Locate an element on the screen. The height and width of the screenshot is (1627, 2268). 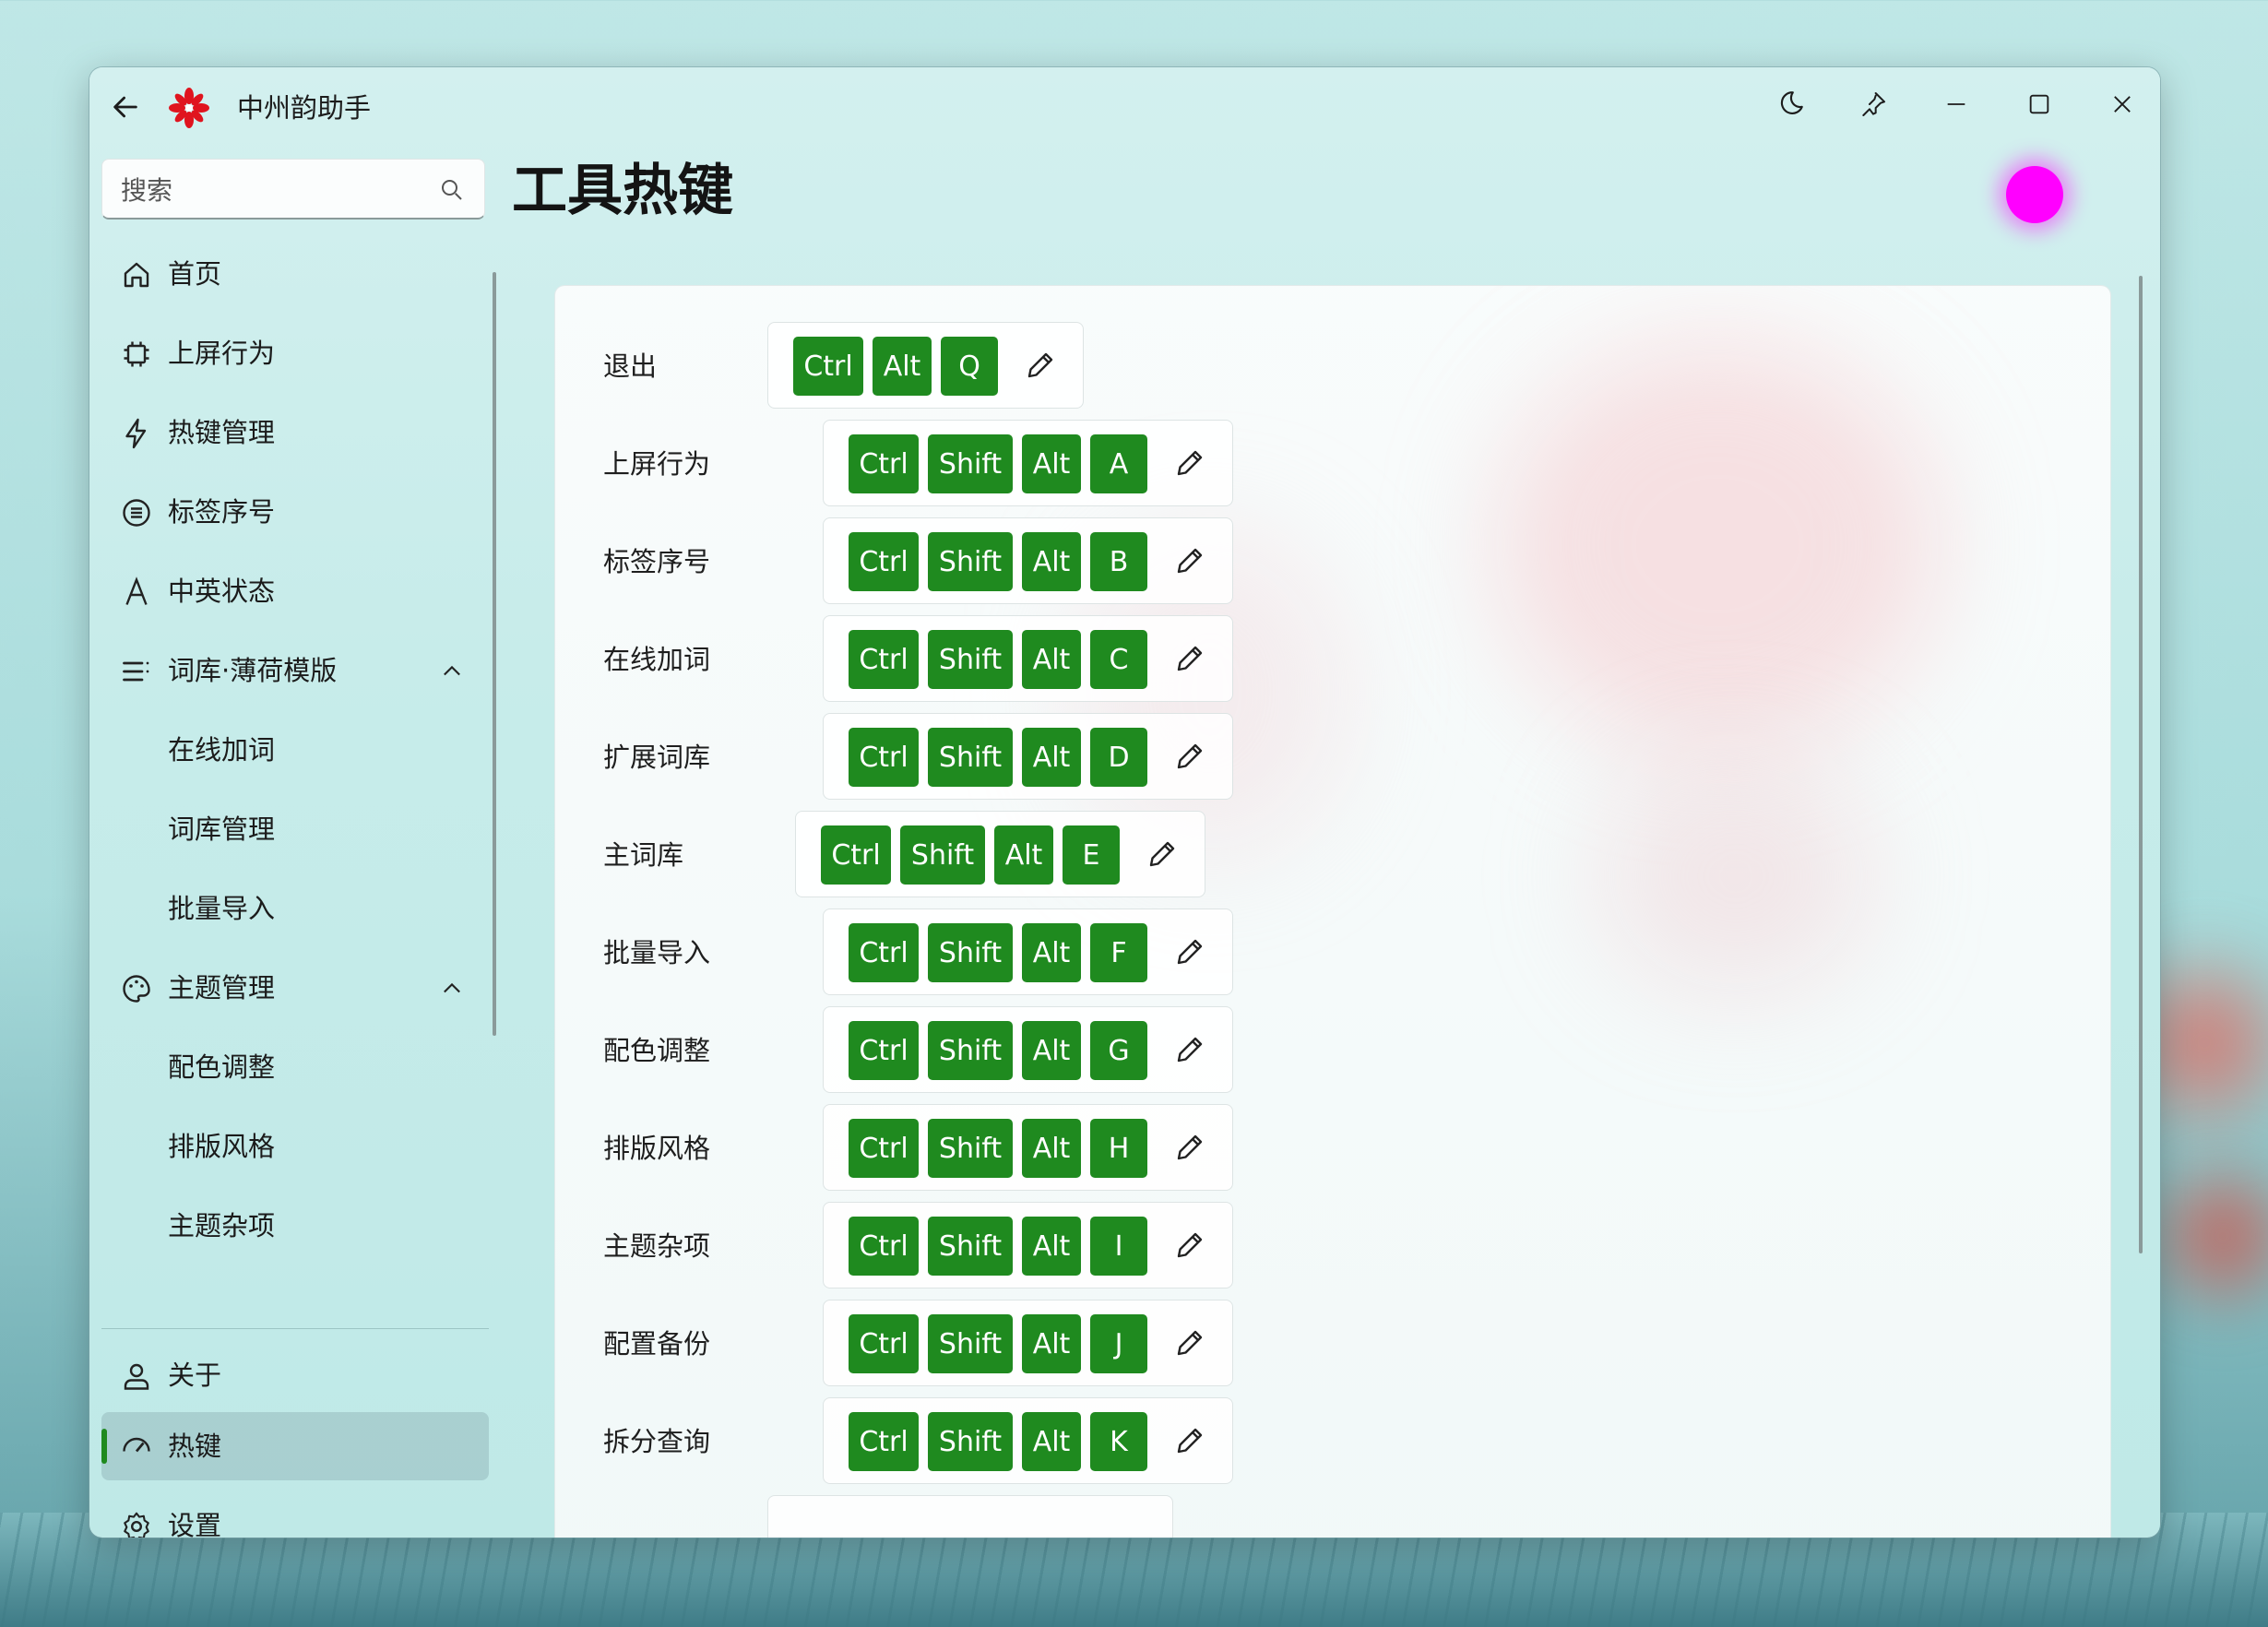
nav-item-dictionary: 词库·薄荷模版 is located at coordinates (295, 670).